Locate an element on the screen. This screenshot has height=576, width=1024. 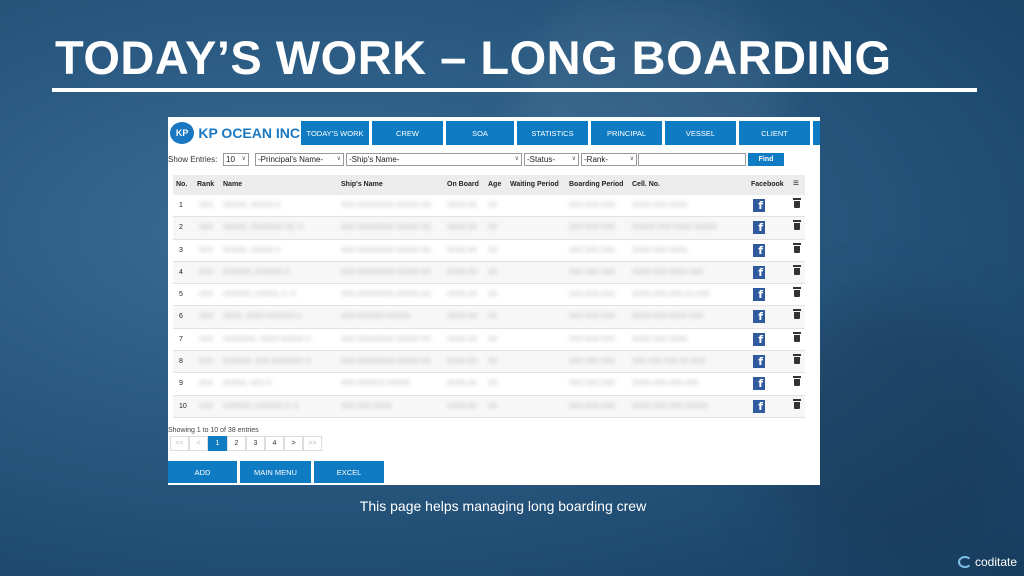
cell-cell: XXX XXX XXX XX XXX is located at coordinates (669, 362).